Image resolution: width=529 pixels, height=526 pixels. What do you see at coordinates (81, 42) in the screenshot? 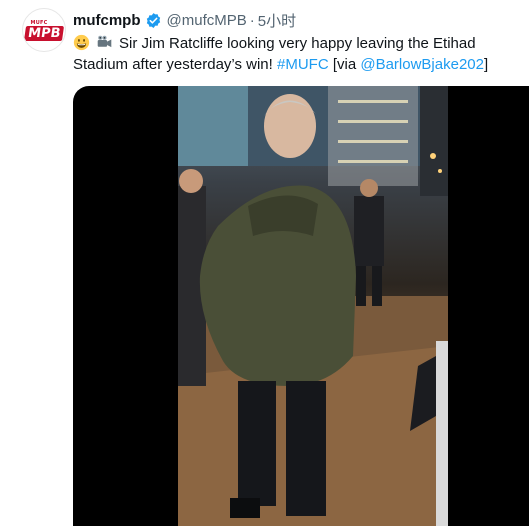
I see `grinning-face-emoji-icon` at bounding box center [81, 42].